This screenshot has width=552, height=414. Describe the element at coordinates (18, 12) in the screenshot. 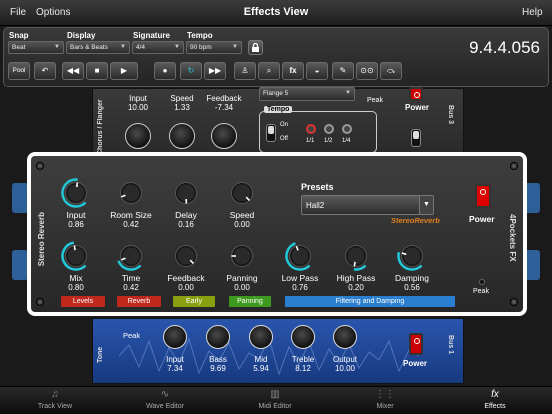

I see `file-menu: File` at that location.